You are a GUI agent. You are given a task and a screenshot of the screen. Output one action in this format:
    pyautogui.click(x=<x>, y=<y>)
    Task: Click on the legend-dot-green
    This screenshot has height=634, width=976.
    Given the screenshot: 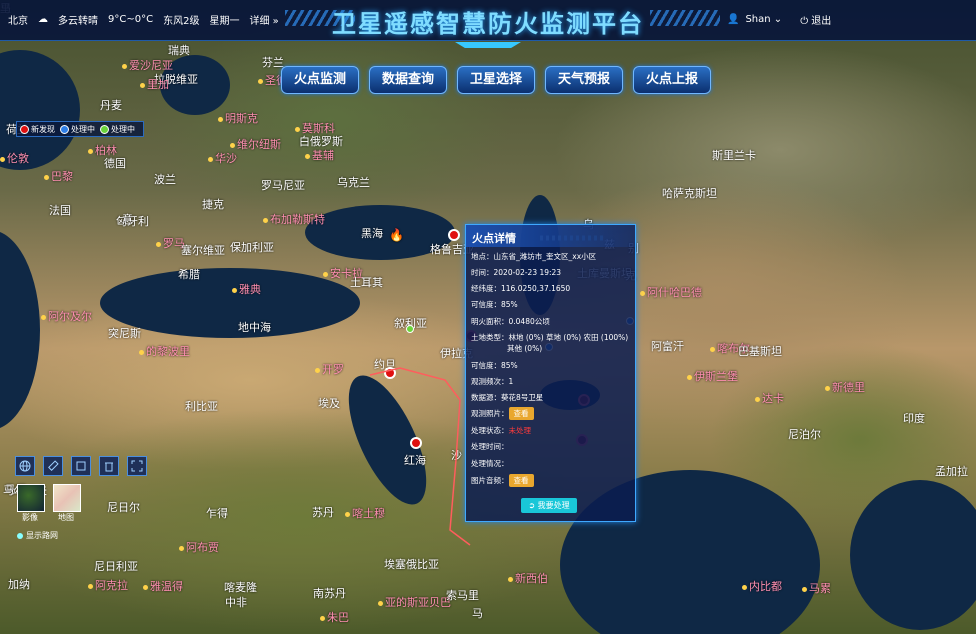 What is the action you would take?
    pyautogui.click(x=104, y=129)
    